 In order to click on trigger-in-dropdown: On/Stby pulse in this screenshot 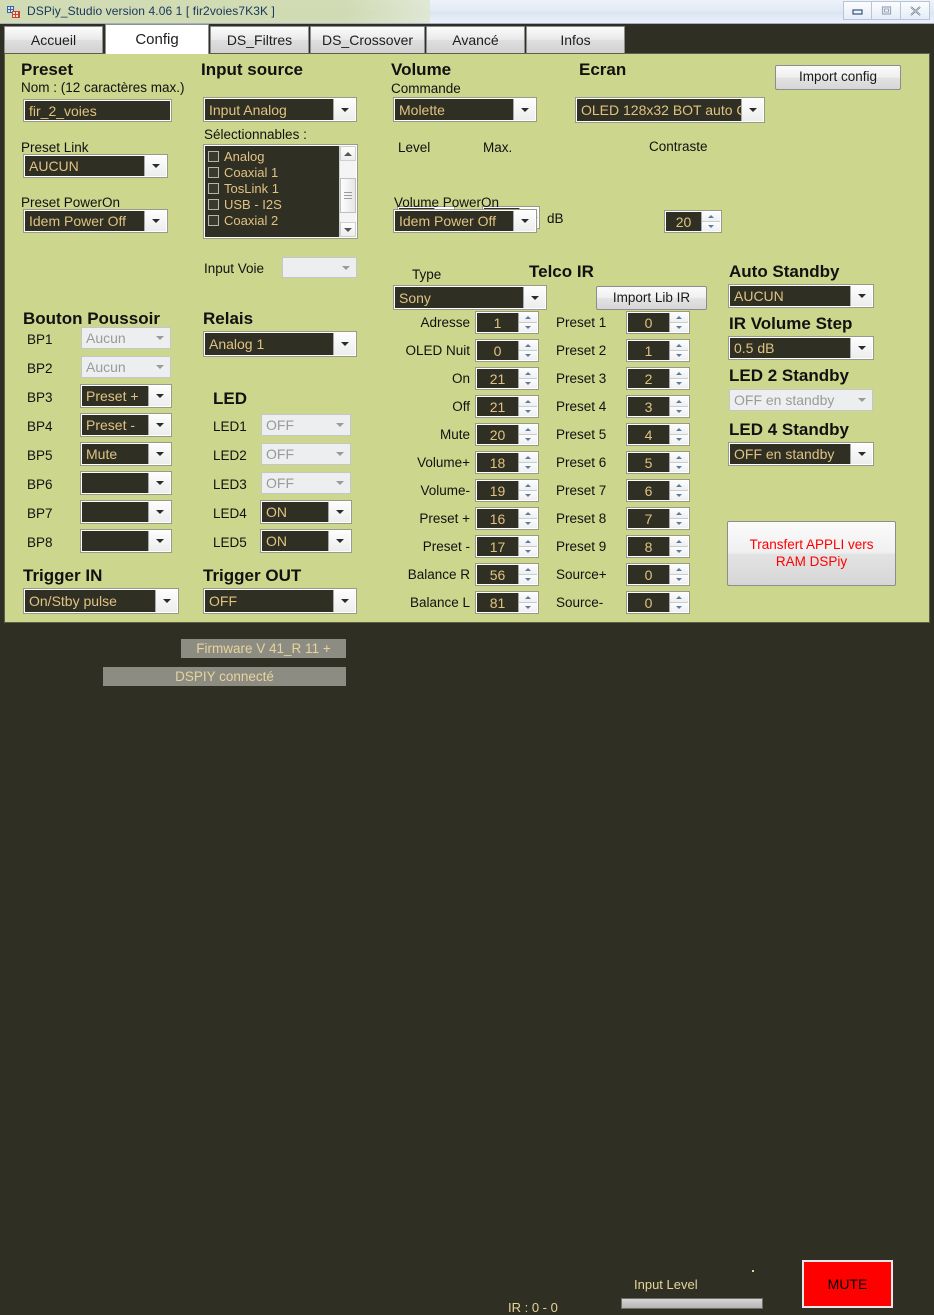, I will do `click(101, 601)`.